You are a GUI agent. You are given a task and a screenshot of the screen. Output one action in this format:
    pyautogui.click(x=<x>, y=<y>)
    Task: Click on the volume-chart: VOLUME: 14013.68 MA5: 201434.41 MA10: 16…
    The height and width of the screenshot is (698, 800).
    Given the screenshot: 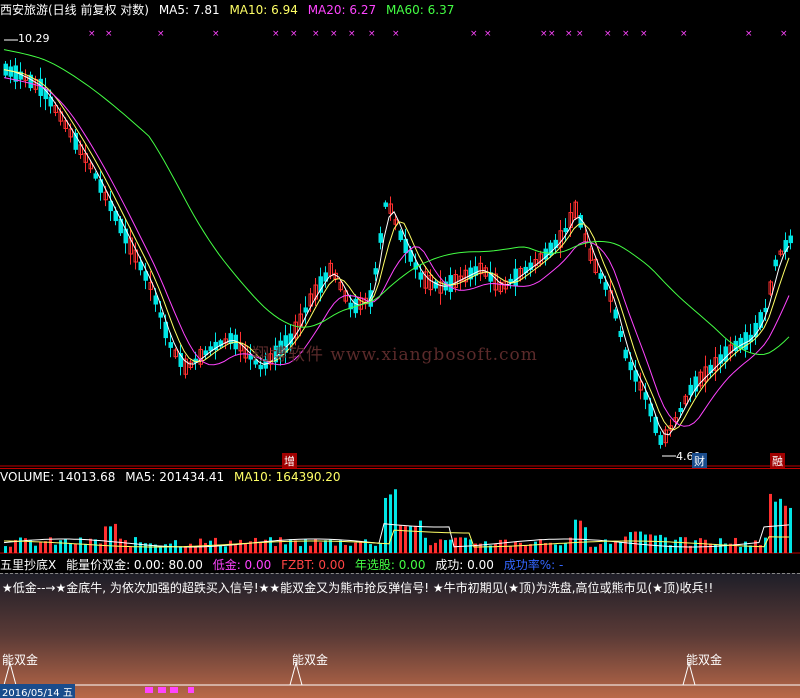 What is the action you would take?
    pyautogui.click(x=400, y=511)
    